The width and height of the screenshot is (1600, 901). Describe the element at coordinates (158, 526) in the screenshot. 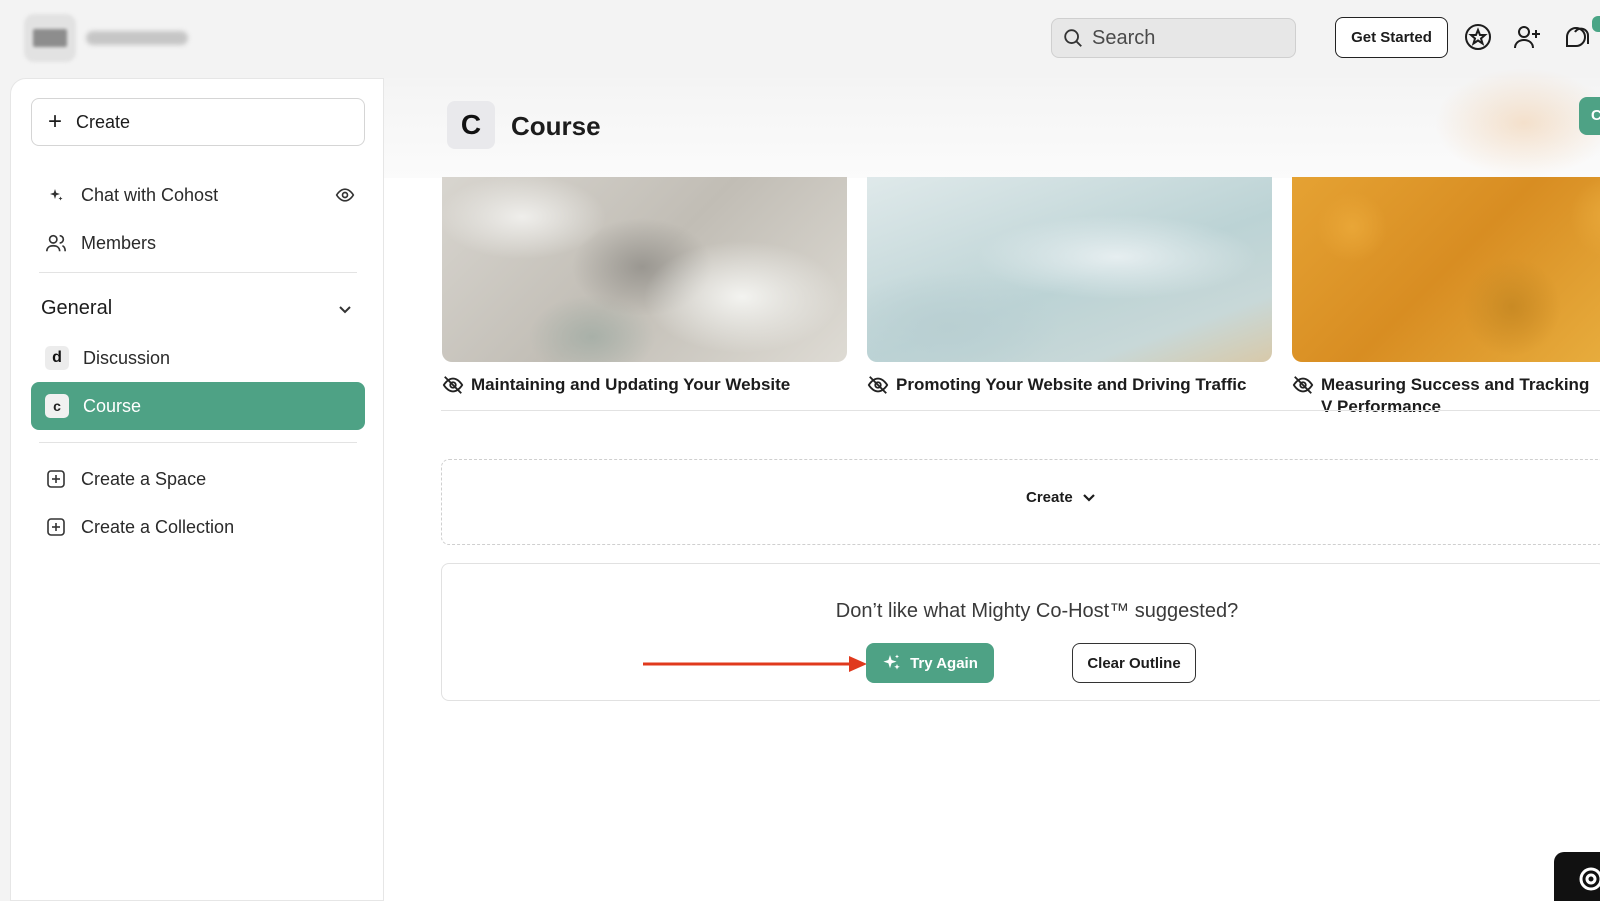

I see `sidebar-item-label: Create a Collection` at that location.